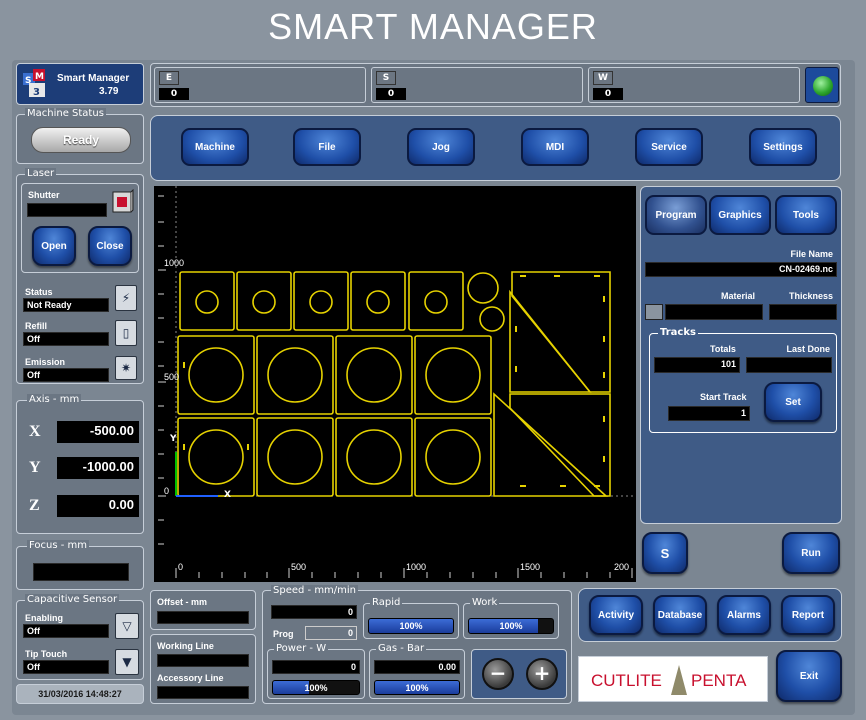 This screenshot has height=720, width=866. I want to click on emission-label: Emission, so click(45, 362).